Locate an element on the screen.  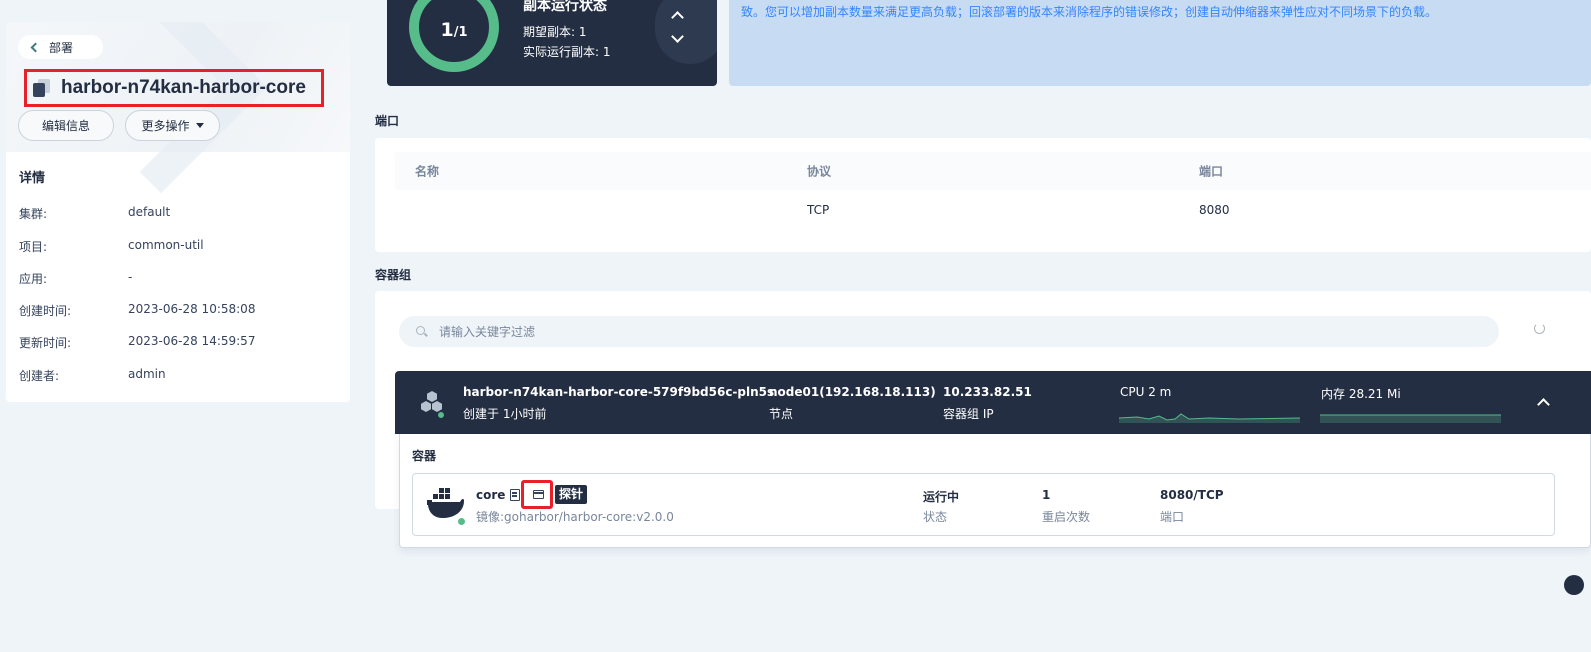
detail-value: common-util is located at coordinates (166, 245).